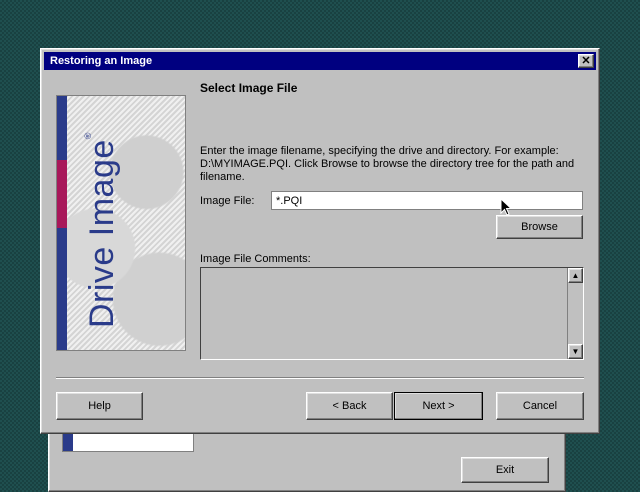  I want to click on logo-accent, so click(62, 194).